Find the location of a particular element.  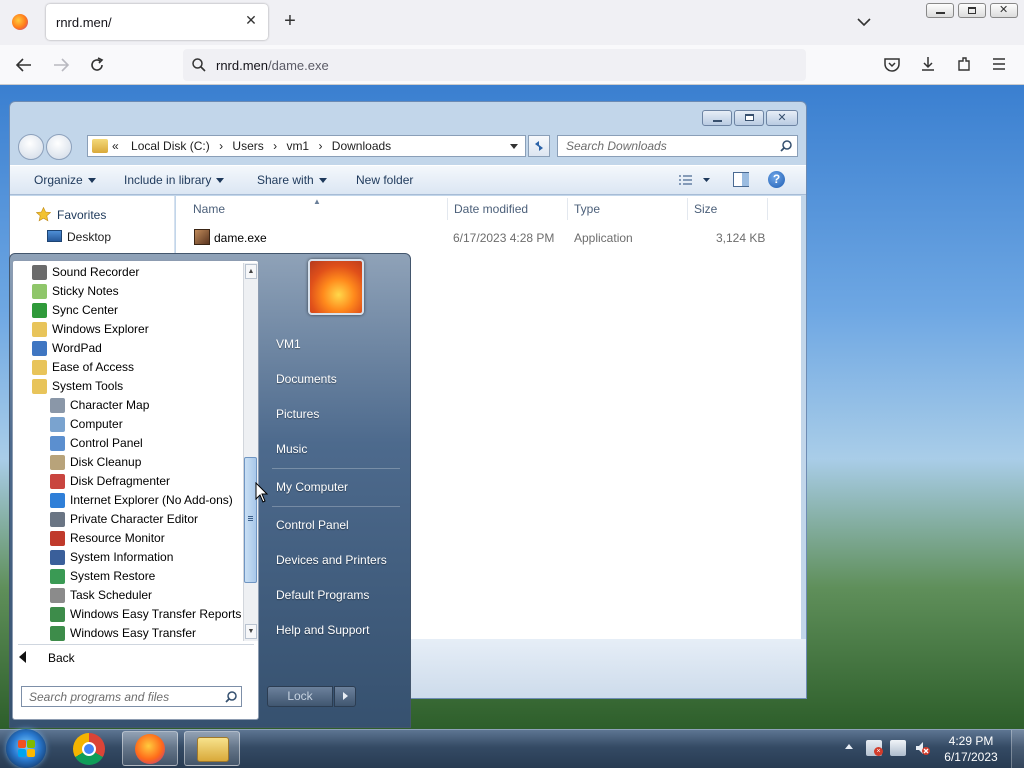

right-item-vm1: VM1 is located at coordinates (288, 344).